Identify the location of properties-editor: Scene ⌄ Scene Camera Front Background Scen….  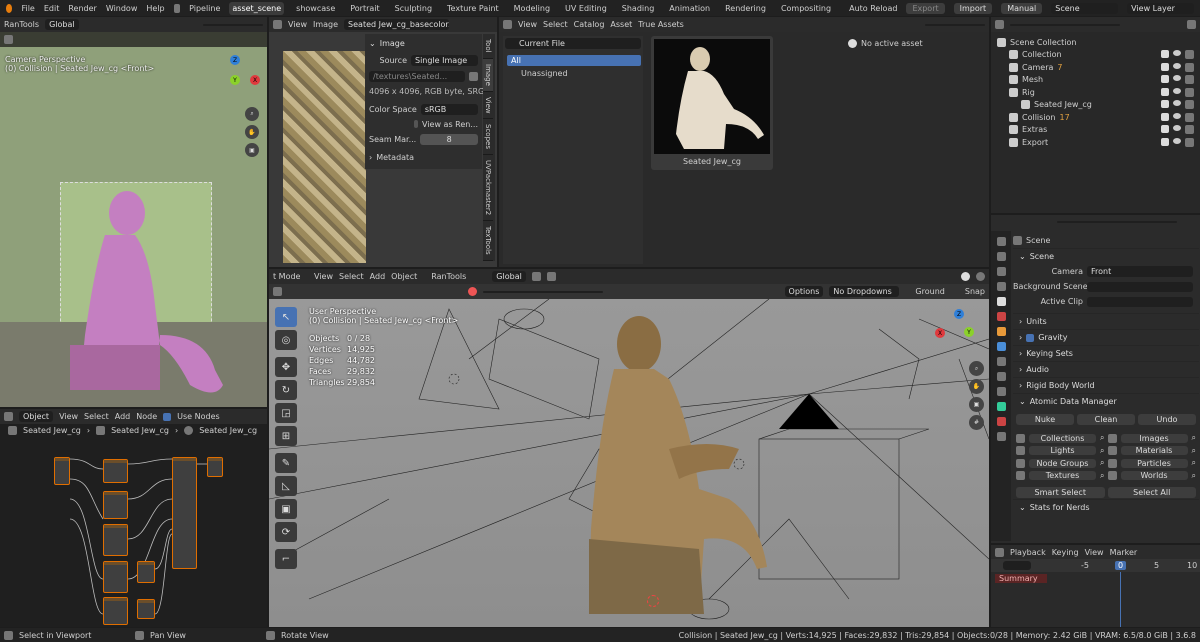
(1095, 379).